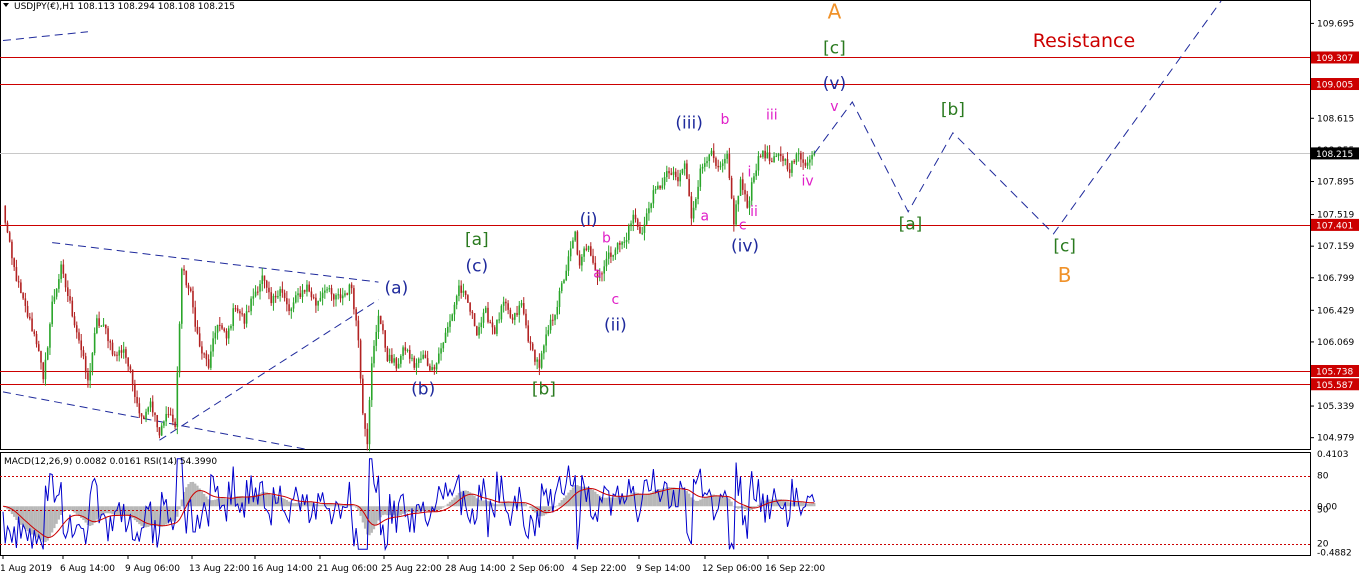 This screenshot has height=581, width=1361. I want to click on wave-label: a, so click(704, 217).